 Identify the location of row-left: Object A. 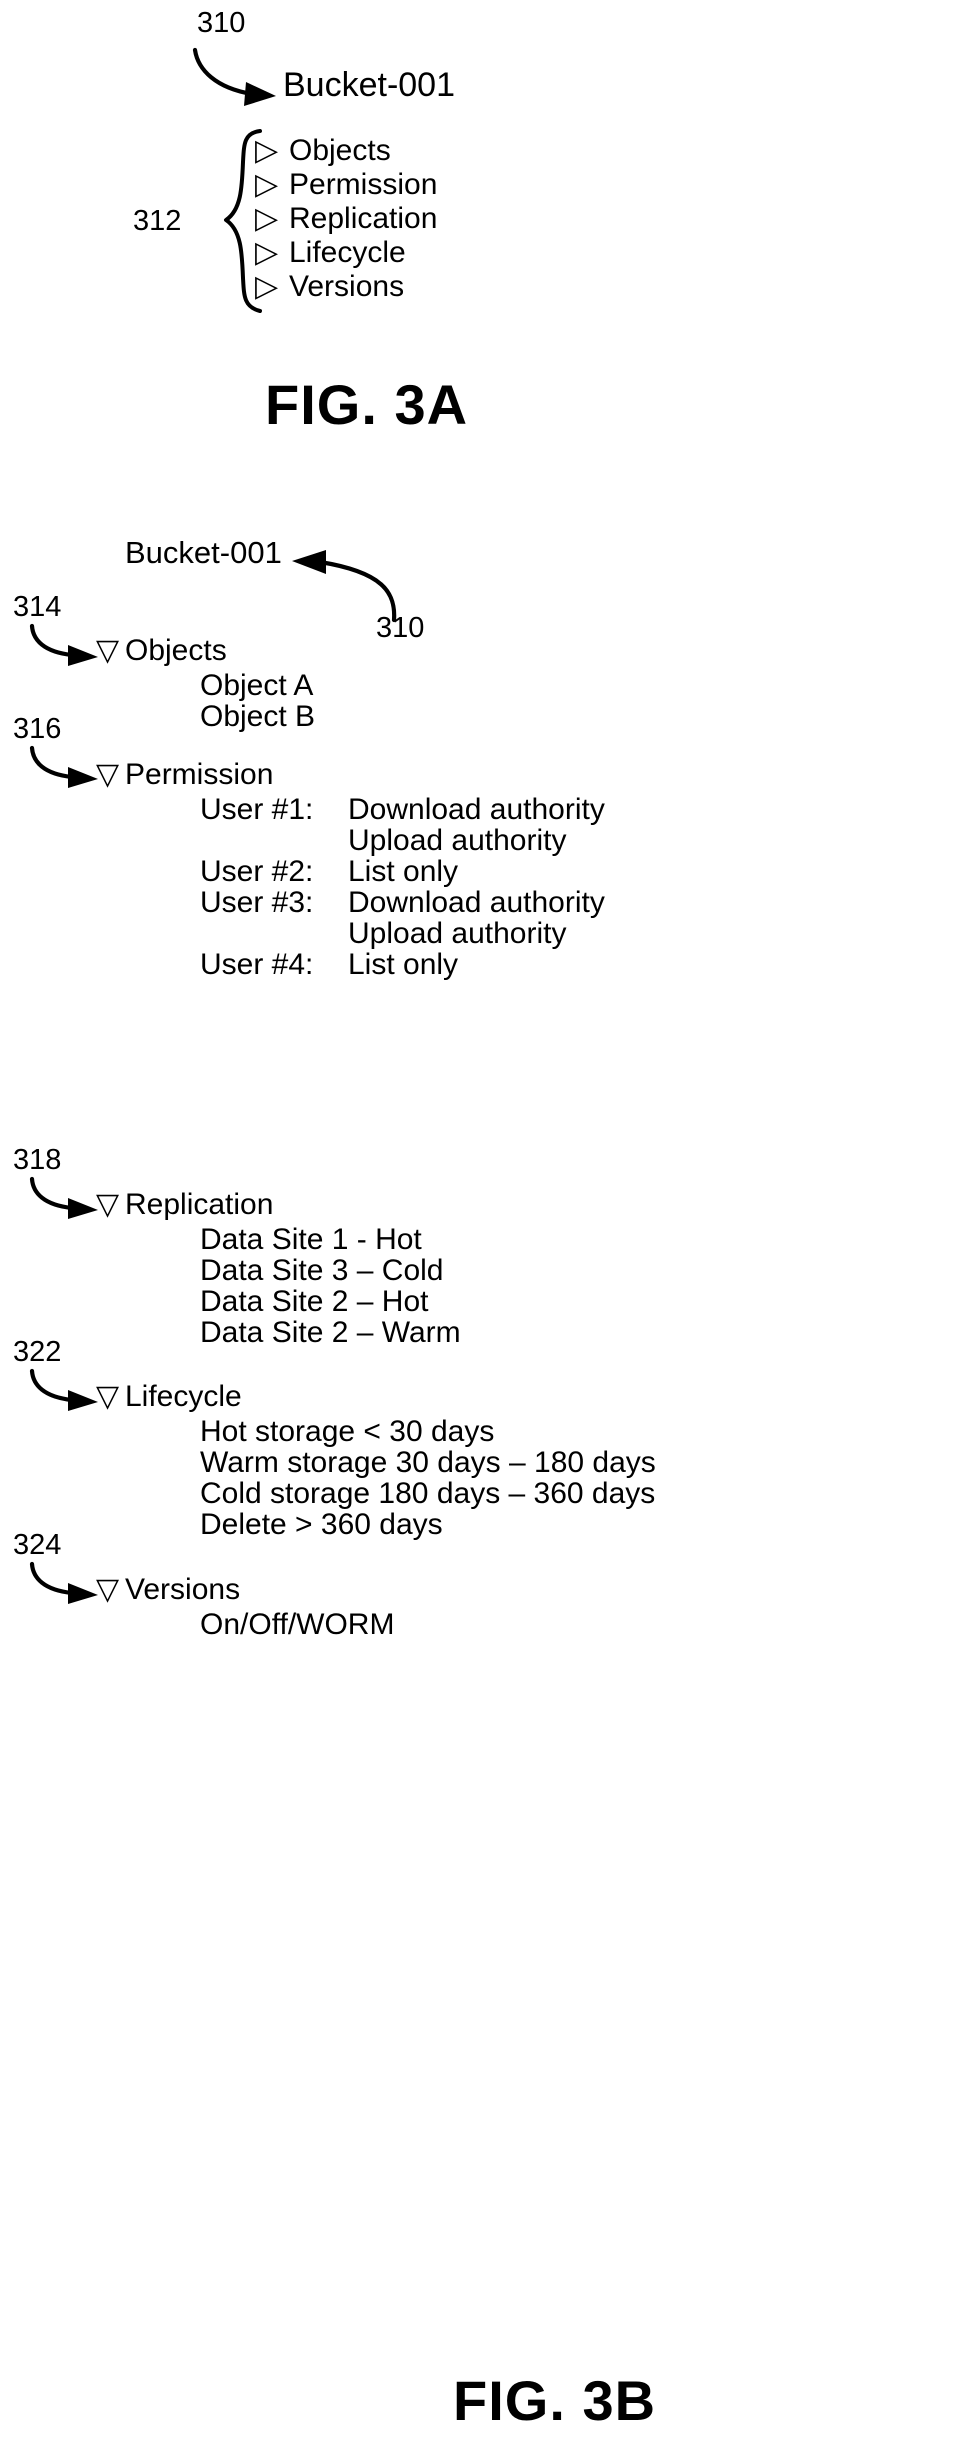
(257, 685).